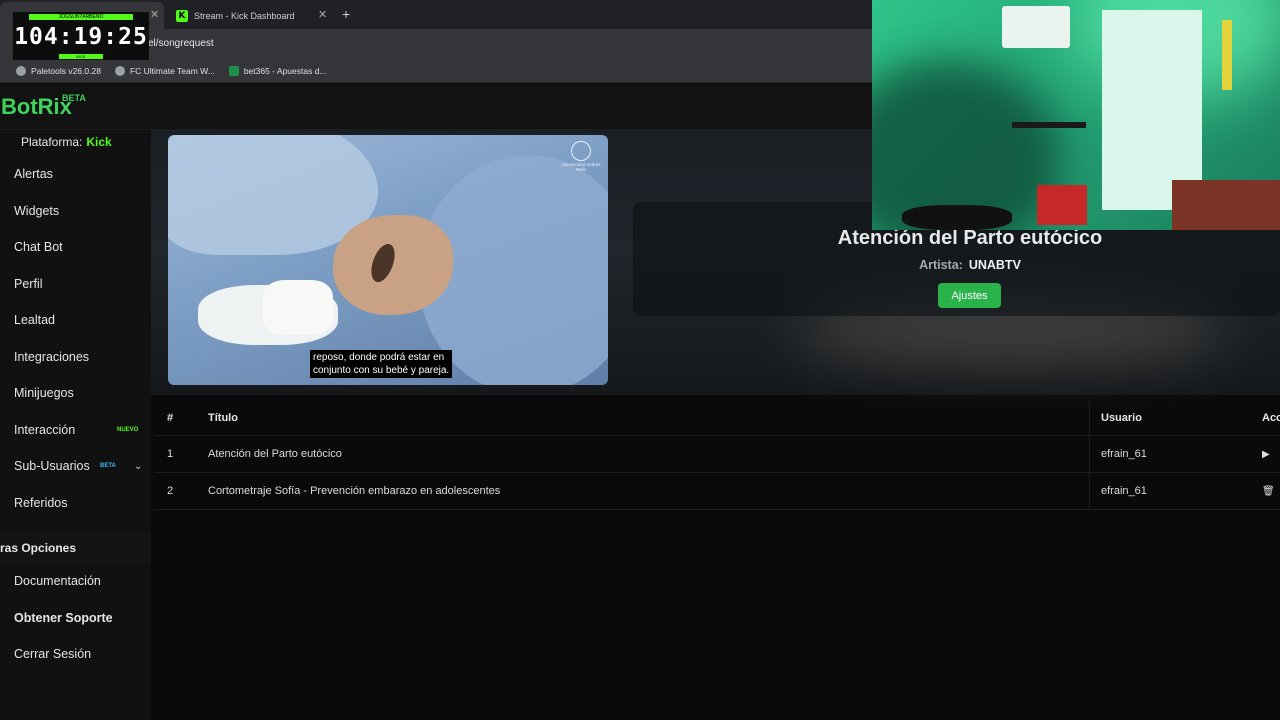 The height and width of the screenshot is (720, 1280). What do you see at coordinates (52, 466) in the screenshot?
I see `sidebar-item-label: Sub-Usuarios` at bounding box center [52, 466].